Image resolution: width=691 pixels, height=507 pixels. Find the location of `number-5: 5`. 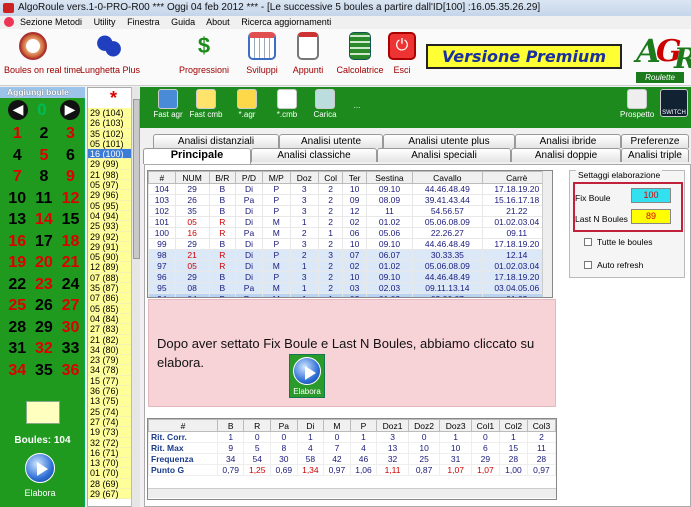

number-5: 5 is located at coordinates (44, 156).